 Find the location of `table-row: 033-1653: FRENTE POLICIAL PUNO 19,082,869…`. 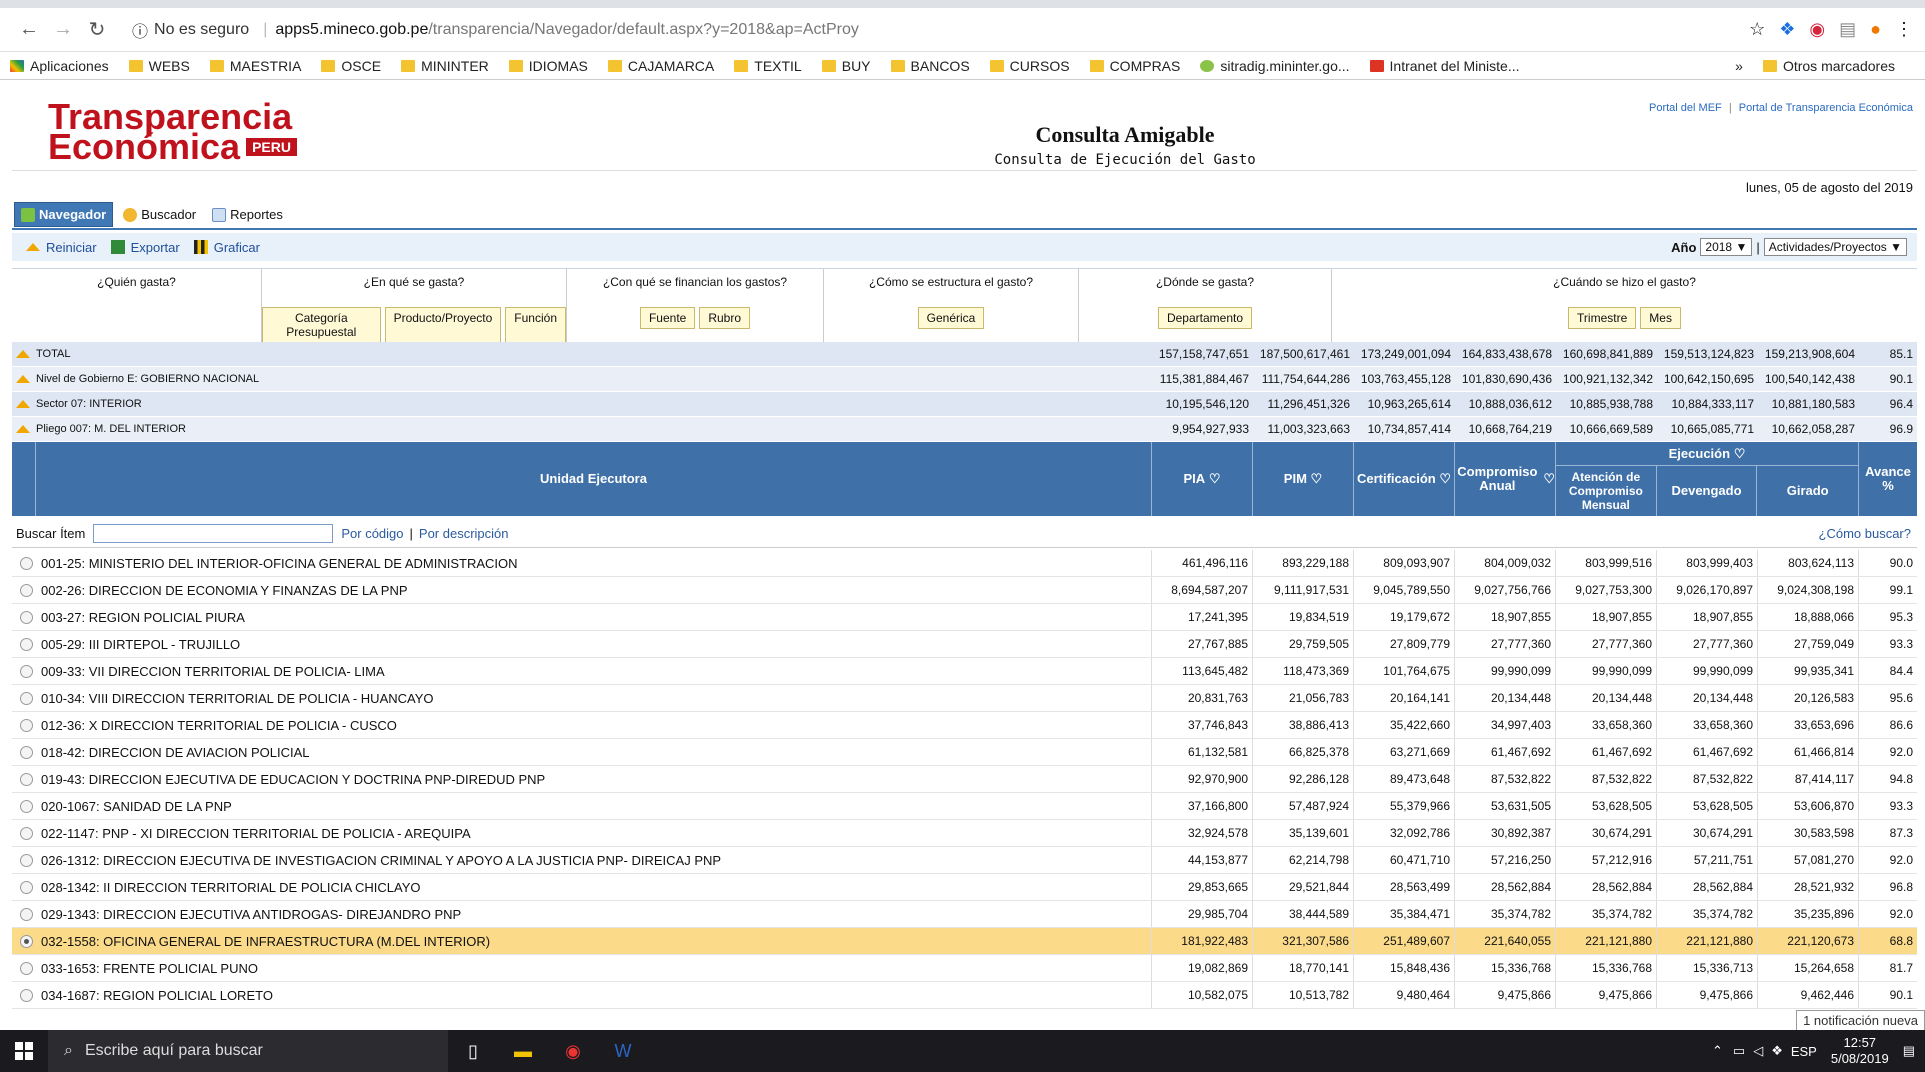

table-row: 033-1653: FRENTE POLICIAL PUNO 19,082,869… is located at coordinates (964, 968).